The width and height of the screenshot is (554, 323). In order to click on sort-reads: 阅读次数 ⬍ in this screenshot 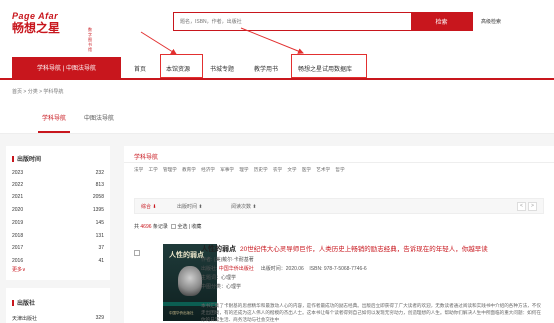, I will do `click(244, 206)`.